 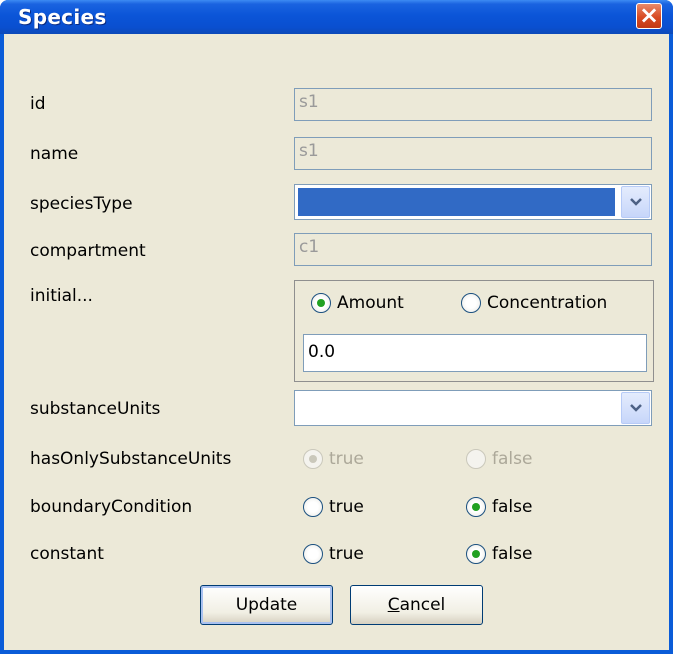 I want to click on title-bar: Species ×, so click(x=336, y=17).